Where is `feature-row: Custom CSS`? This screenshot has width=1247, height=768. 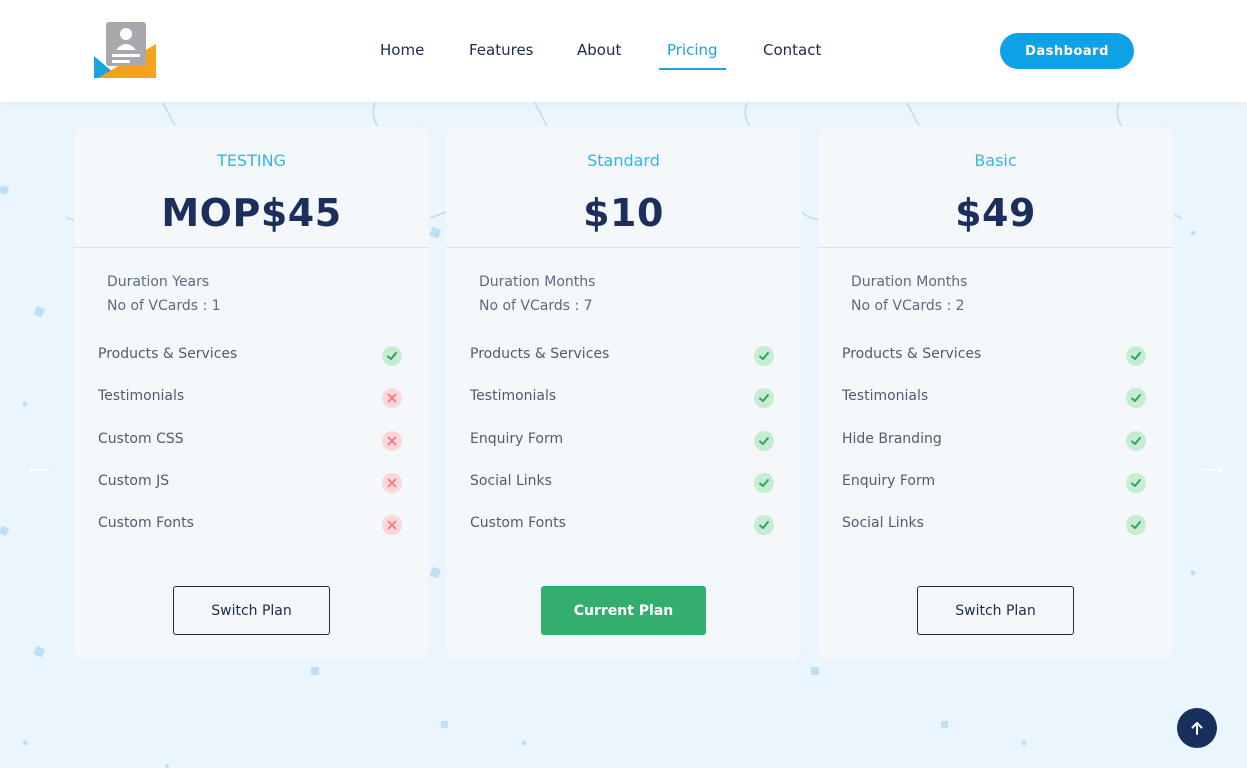
feature-row: Custom CSS is located at coordinates (251, 441).